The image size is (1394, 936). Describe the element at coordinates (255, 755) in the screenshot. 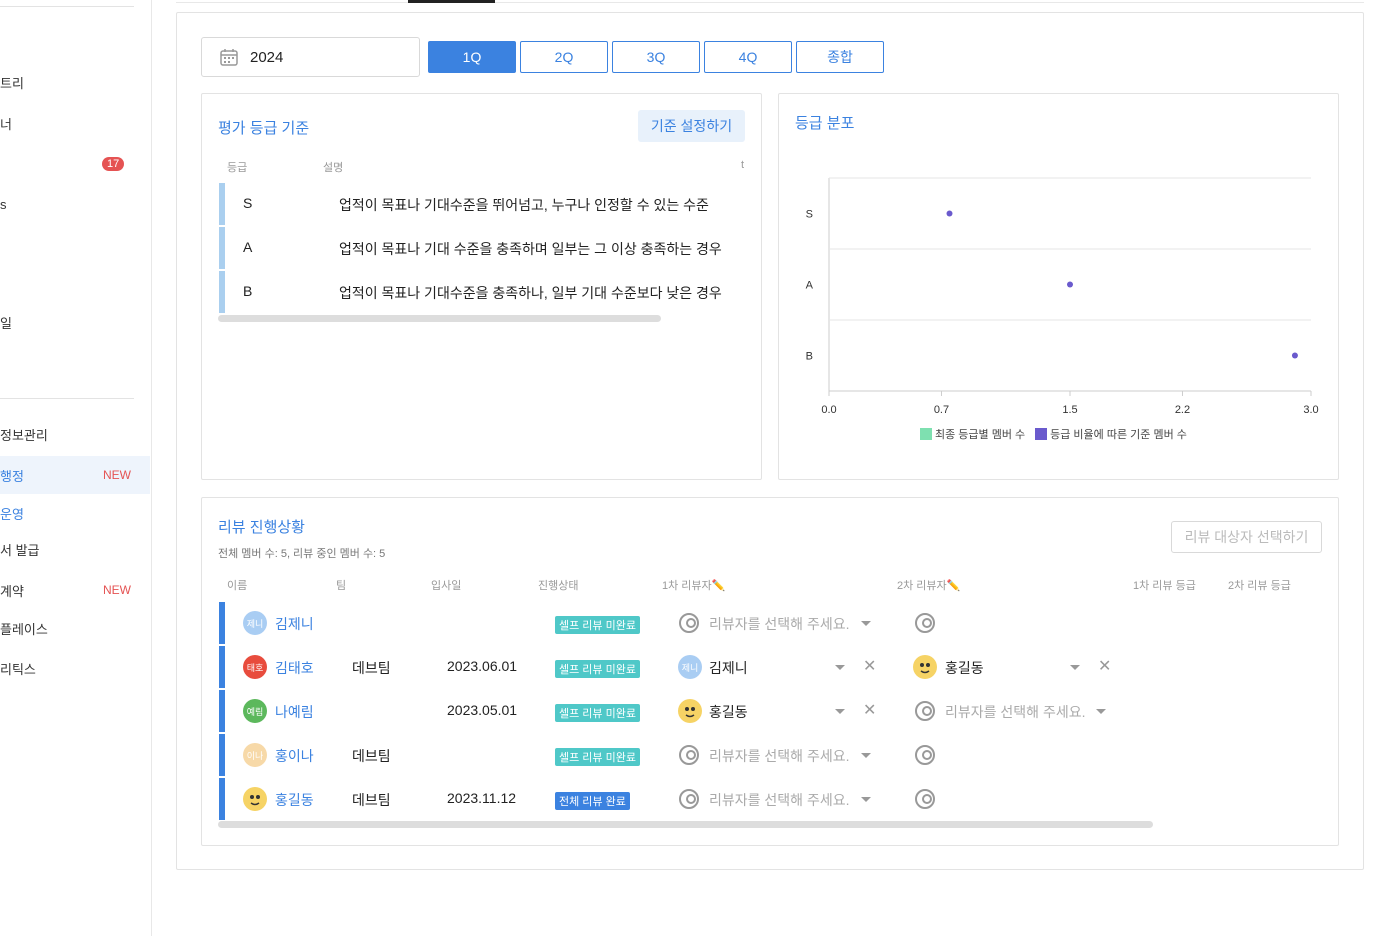

I see `avatar: 이나` at that location.